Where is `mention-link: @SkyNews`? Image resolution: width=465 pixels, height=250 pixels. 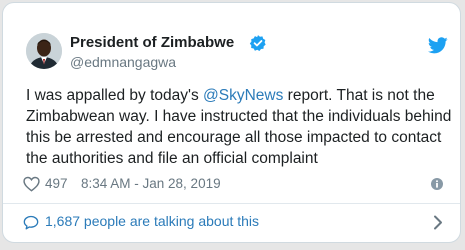
mention-link: @SkyNews is located at coordinates (243, 95).